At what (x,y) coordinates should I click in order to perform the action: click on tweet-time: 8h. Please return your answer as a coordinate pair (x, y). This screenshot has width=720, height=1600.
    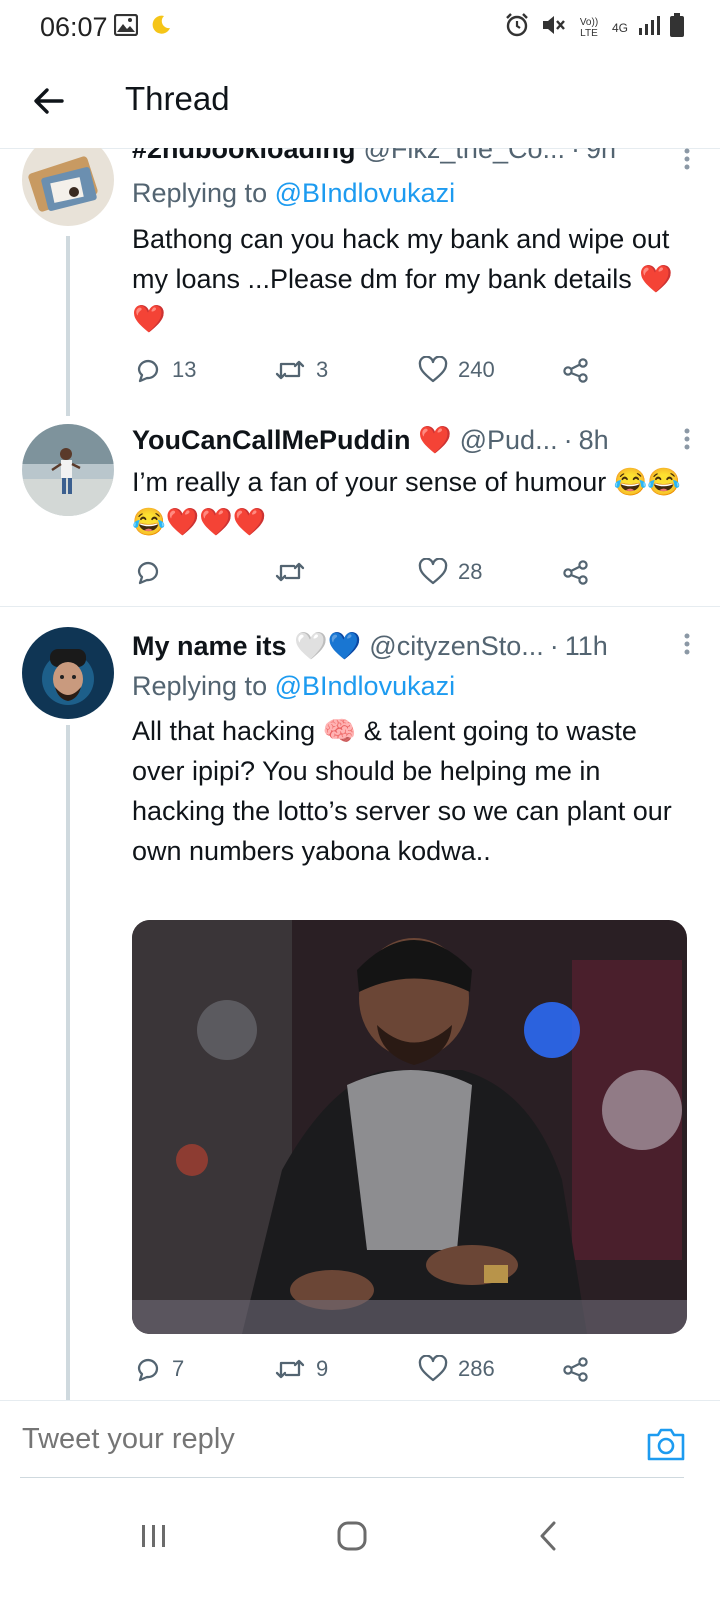
    Looking at the image, I should click on (593, 439).